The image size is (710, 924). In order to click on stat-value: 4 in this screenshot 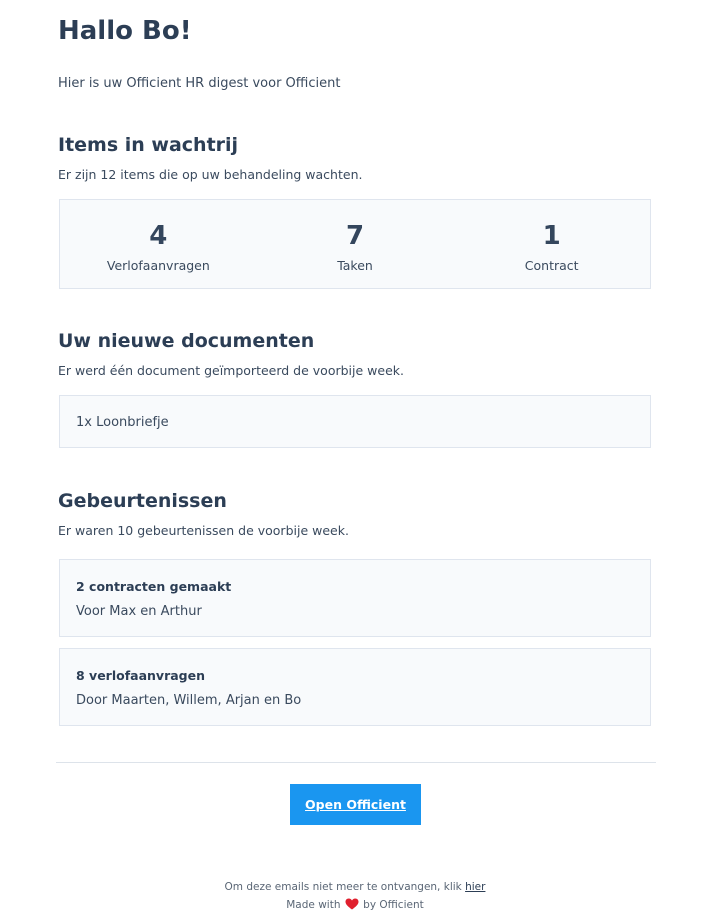, I will do `click(158, 236)`.